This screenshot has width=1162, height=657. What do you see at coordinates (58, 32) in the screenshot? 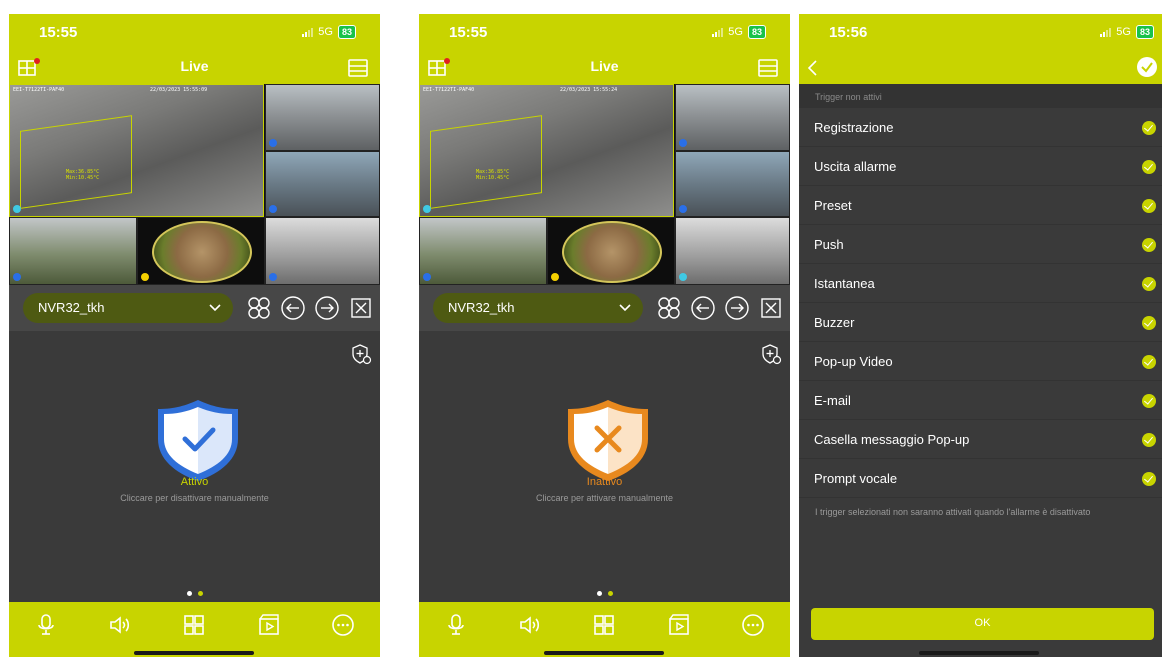
I see `status-time: 15:55` at bounding box center [58, 32].